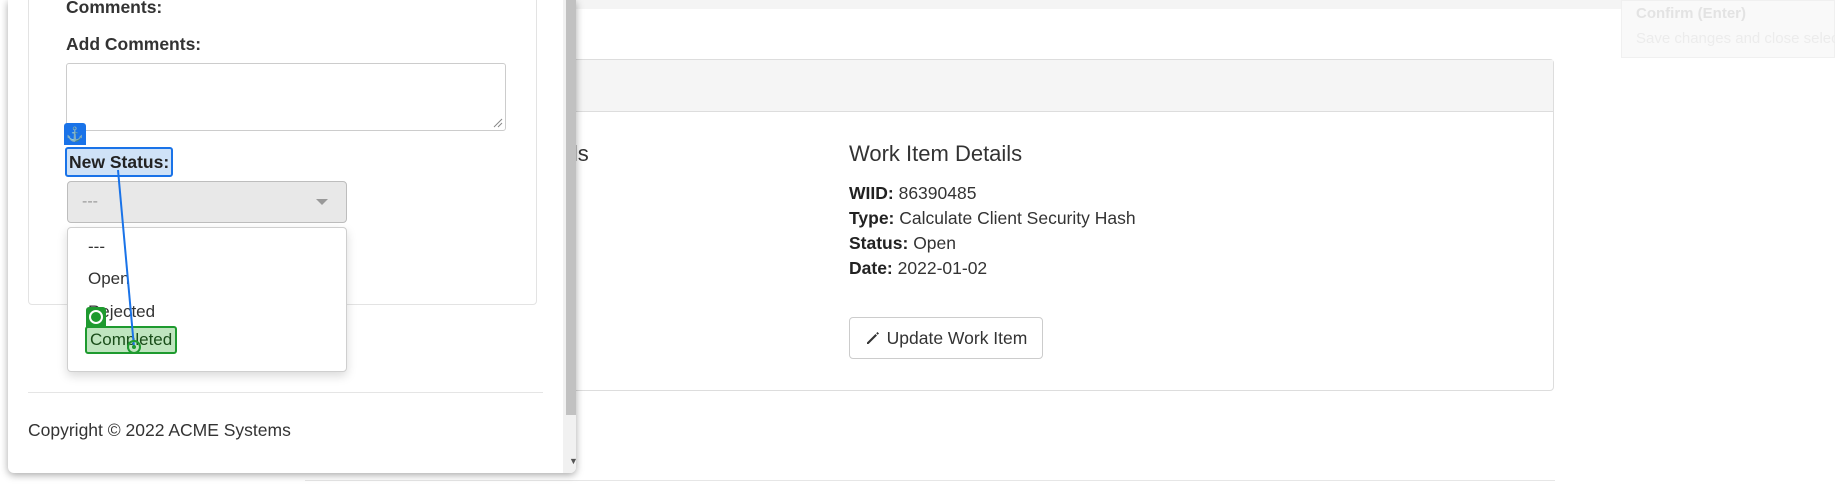 This screenshot has width=1835, height=489. I want to click on tooltip-title: Confirm (Enter), so click(1691, 13).